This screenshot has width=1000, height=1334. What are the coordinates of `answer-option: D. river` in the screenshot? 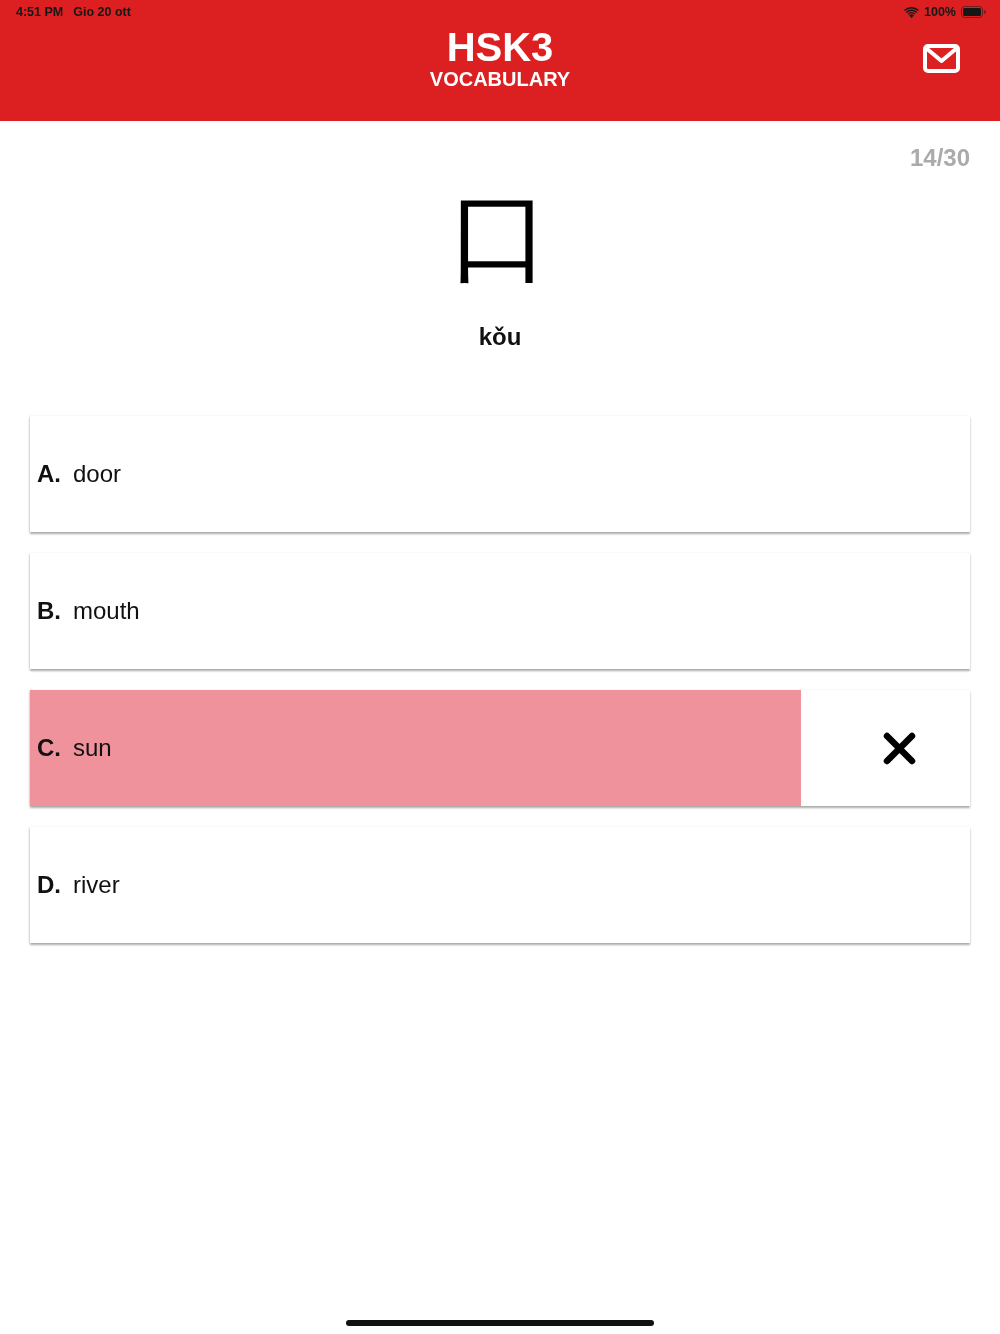 It's located at (500, 885).